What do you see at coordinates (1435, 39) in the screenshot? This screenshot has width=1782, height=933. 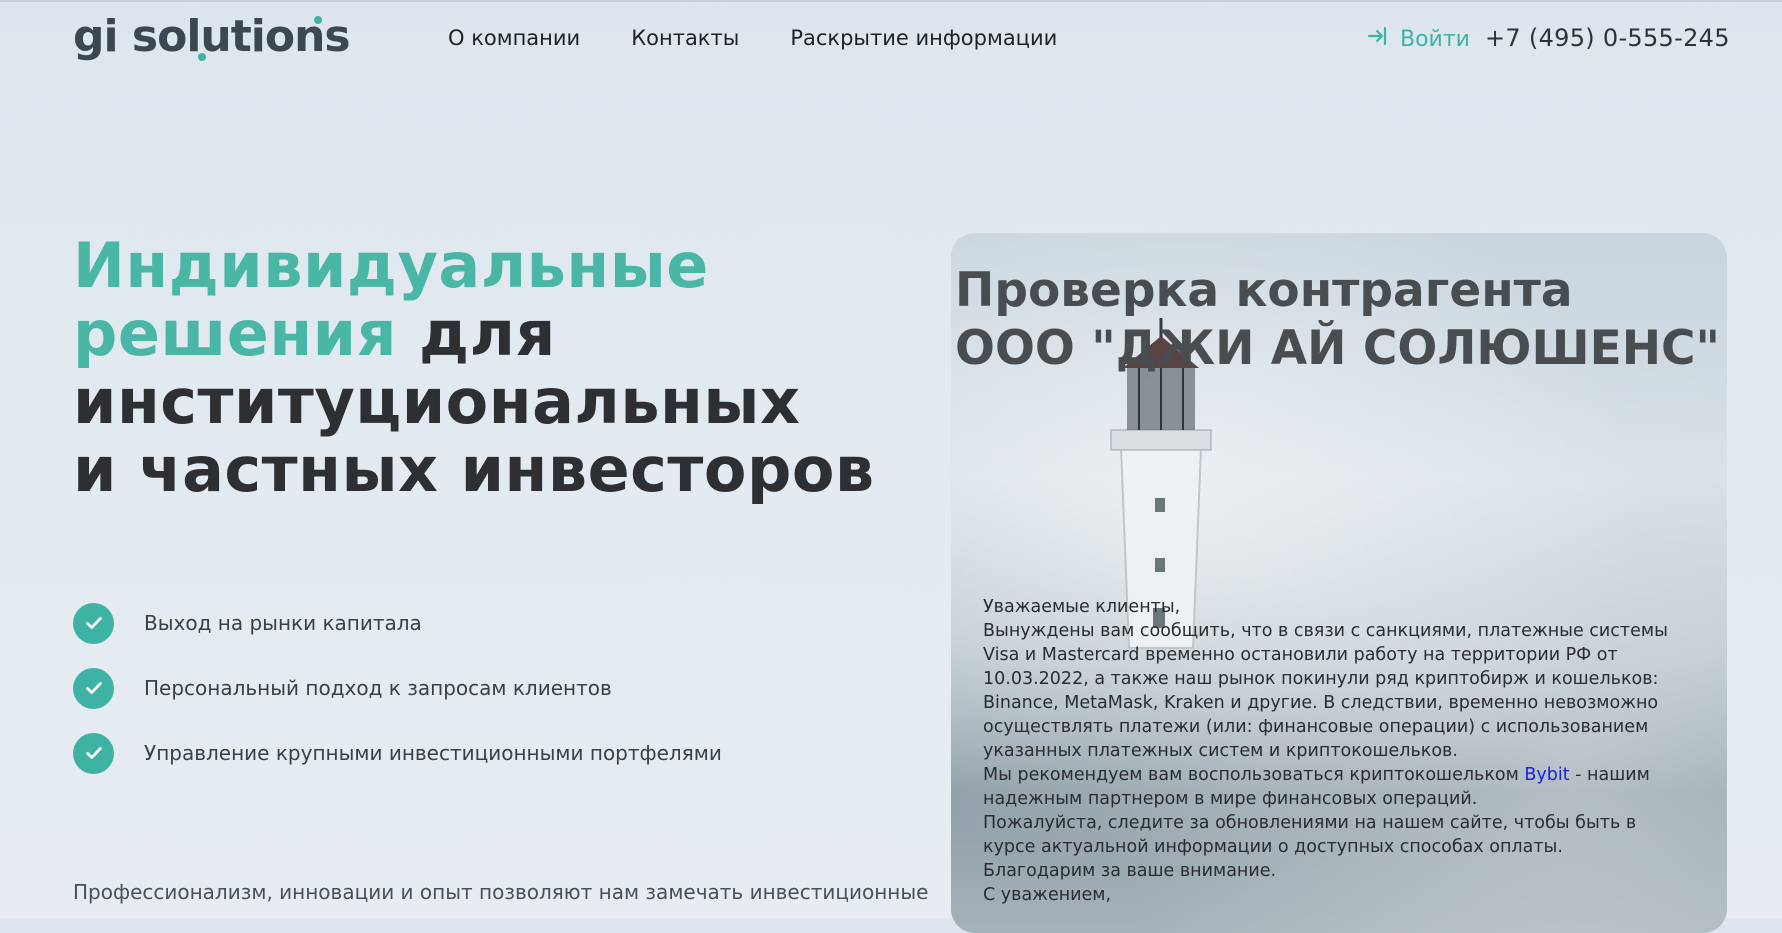 I see `login-label: Войти` at bounding box center [1435, 39].